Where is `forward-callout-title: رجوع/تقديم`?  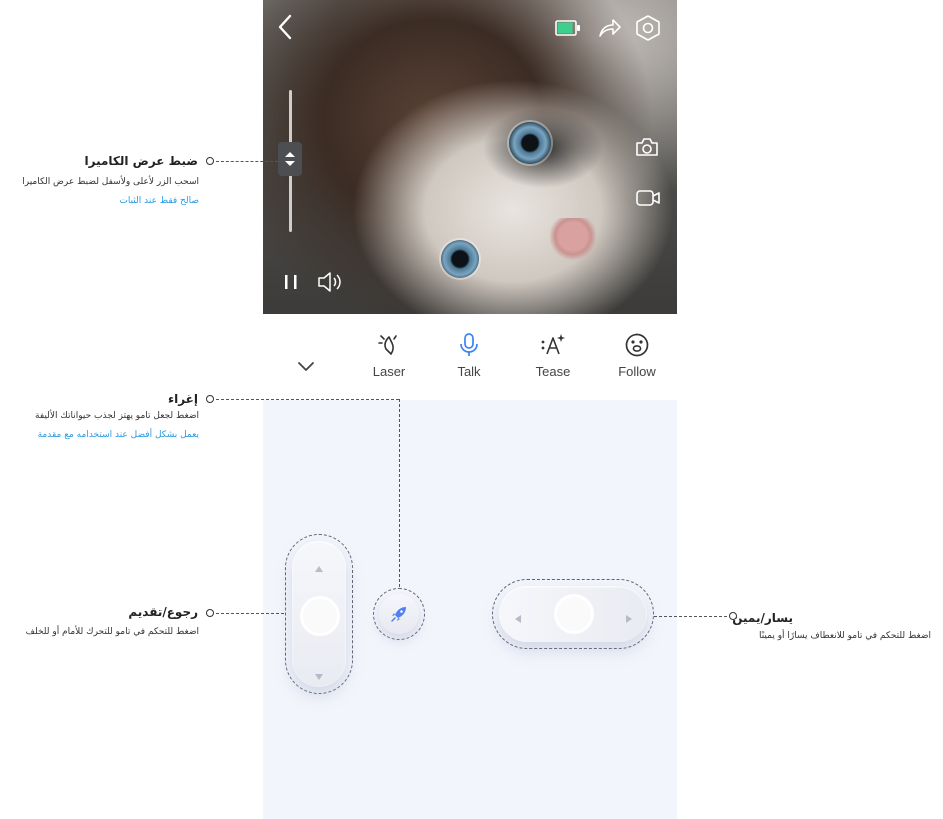
forward-callout-title: رجوع/تقديم is located at coordinates (163, 612).